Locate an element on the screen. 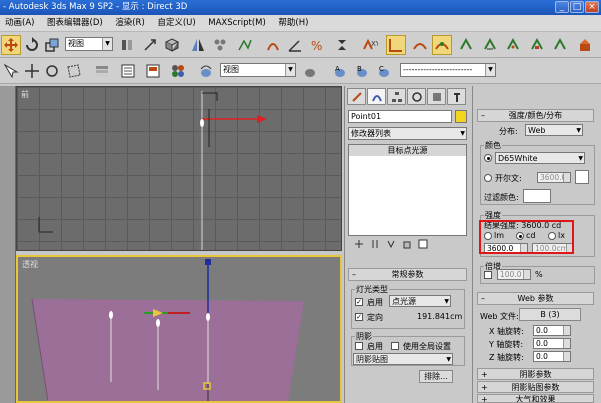 Image resolution: width=601 pixels, height=403 pixels. web-params-title: Web 参数 is located at coordinates (535, 298).